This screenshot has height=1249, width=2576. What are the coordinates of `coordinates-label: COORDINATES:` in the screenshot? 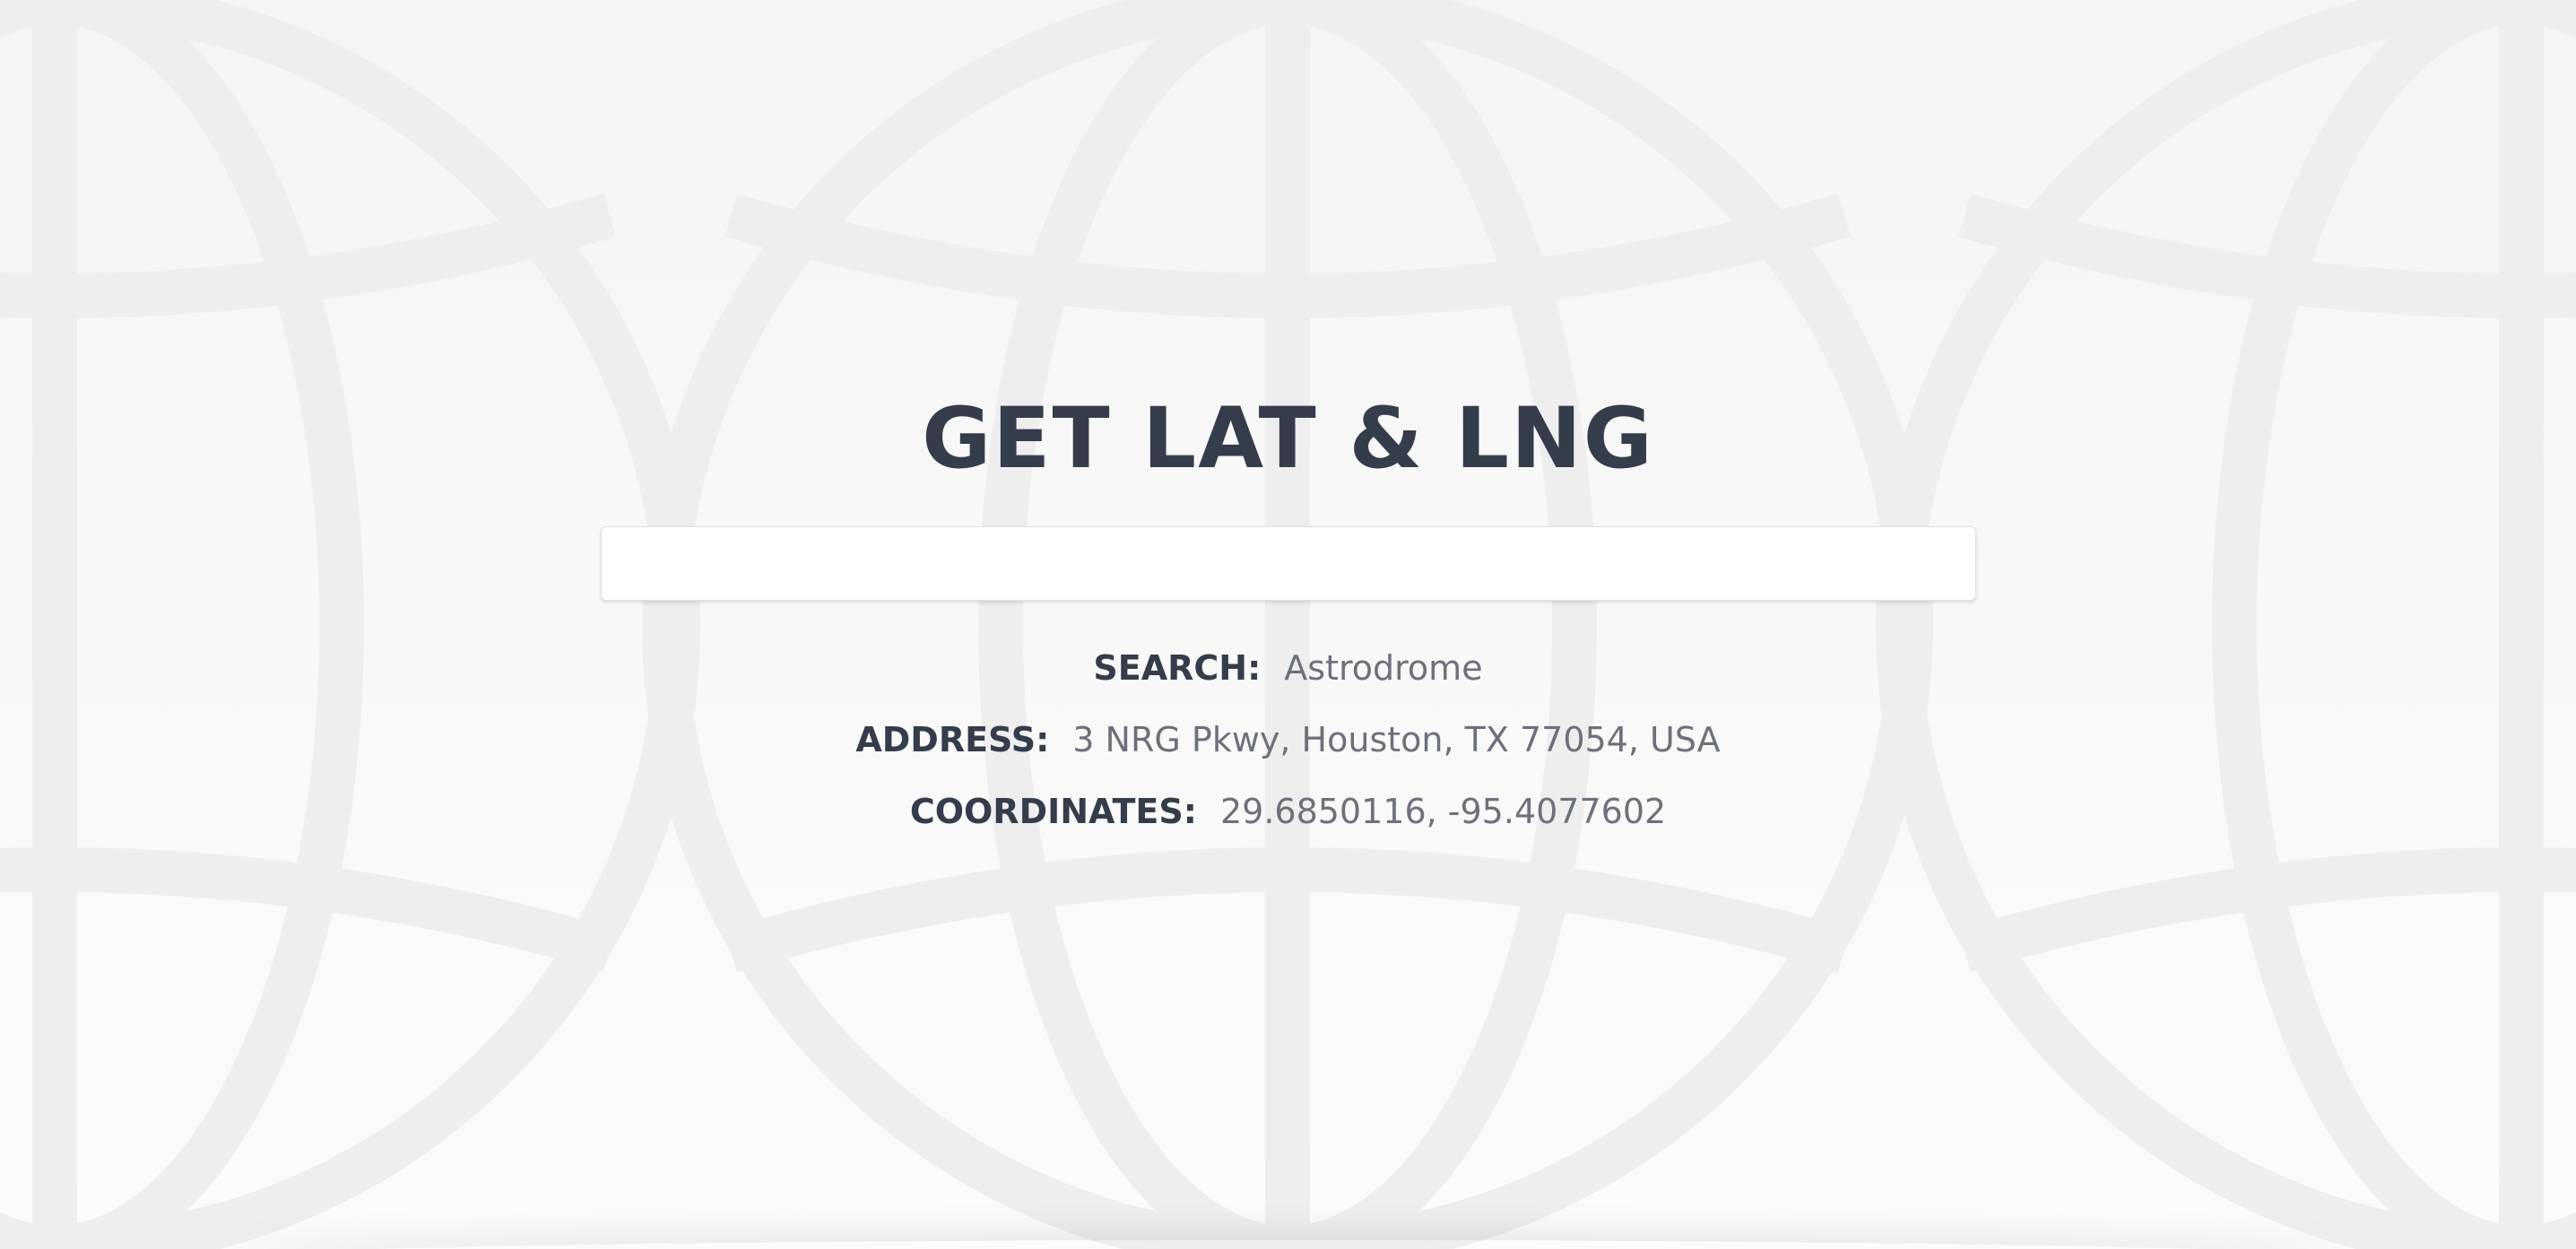 It's located at (1053, 811).